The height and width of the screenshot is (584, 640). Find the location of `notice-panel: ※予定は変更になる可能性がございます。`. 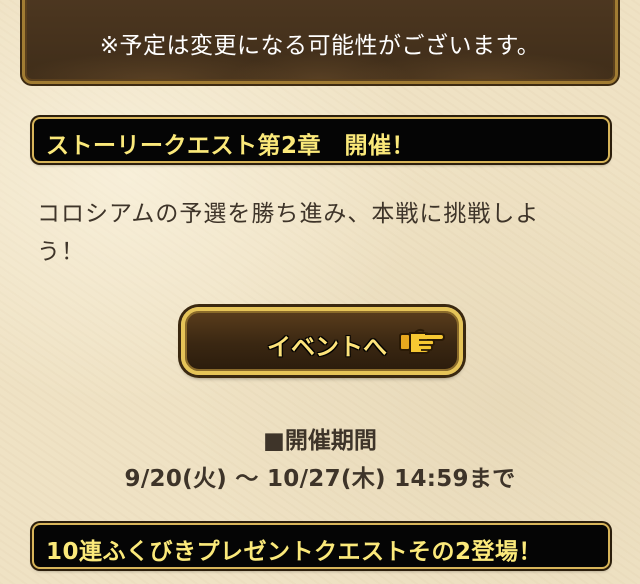

notice-panel: ※予定は変更になる可能性がございます。 is located at coordinates (320, 42).